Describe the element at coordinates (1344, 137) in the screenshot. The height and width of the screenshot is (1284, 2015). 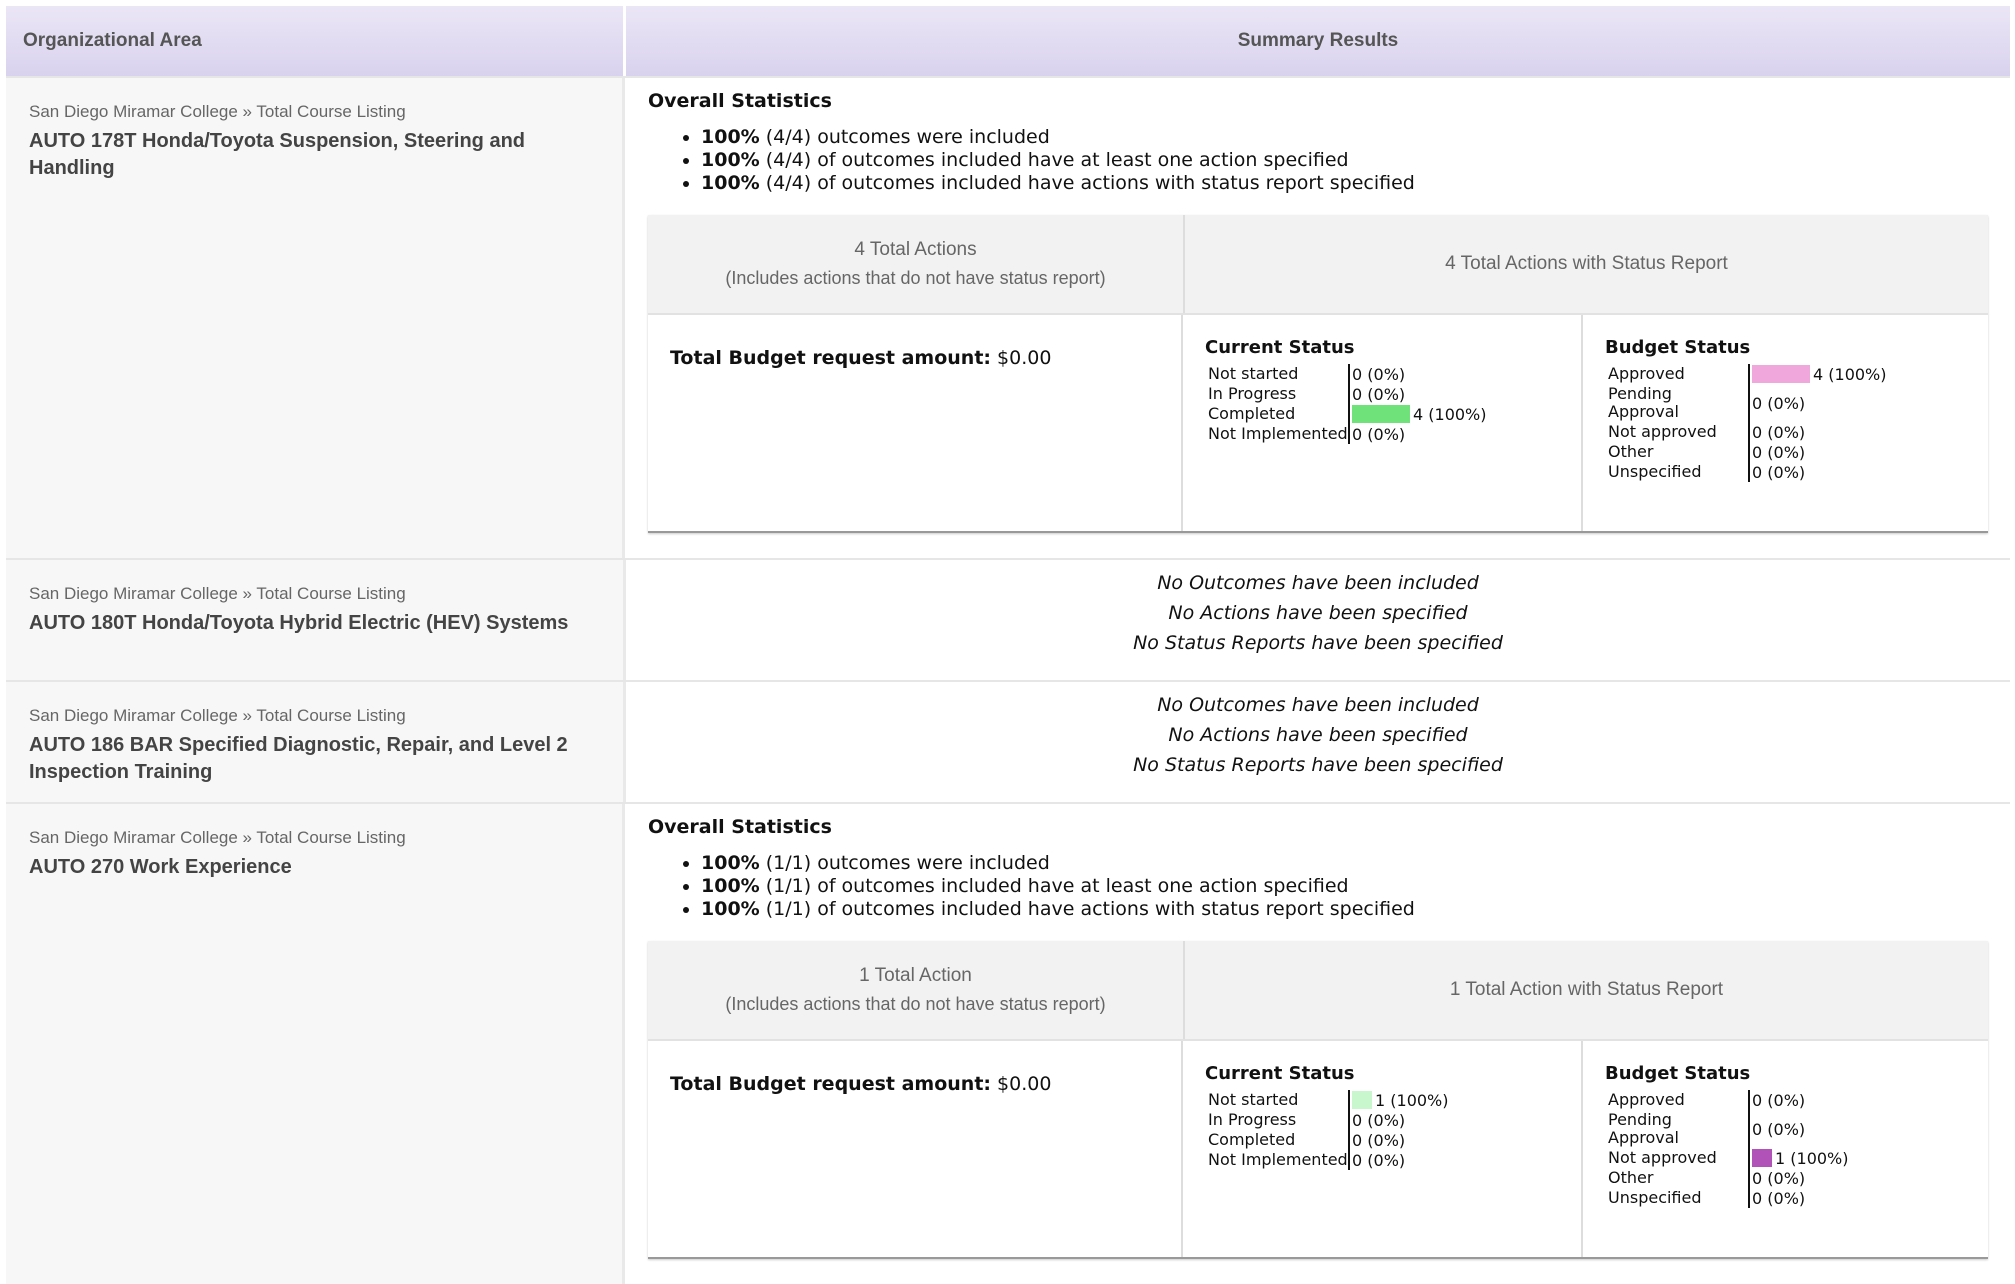
I see `list-item: 100% (4/4) outcomes were included` at that location.